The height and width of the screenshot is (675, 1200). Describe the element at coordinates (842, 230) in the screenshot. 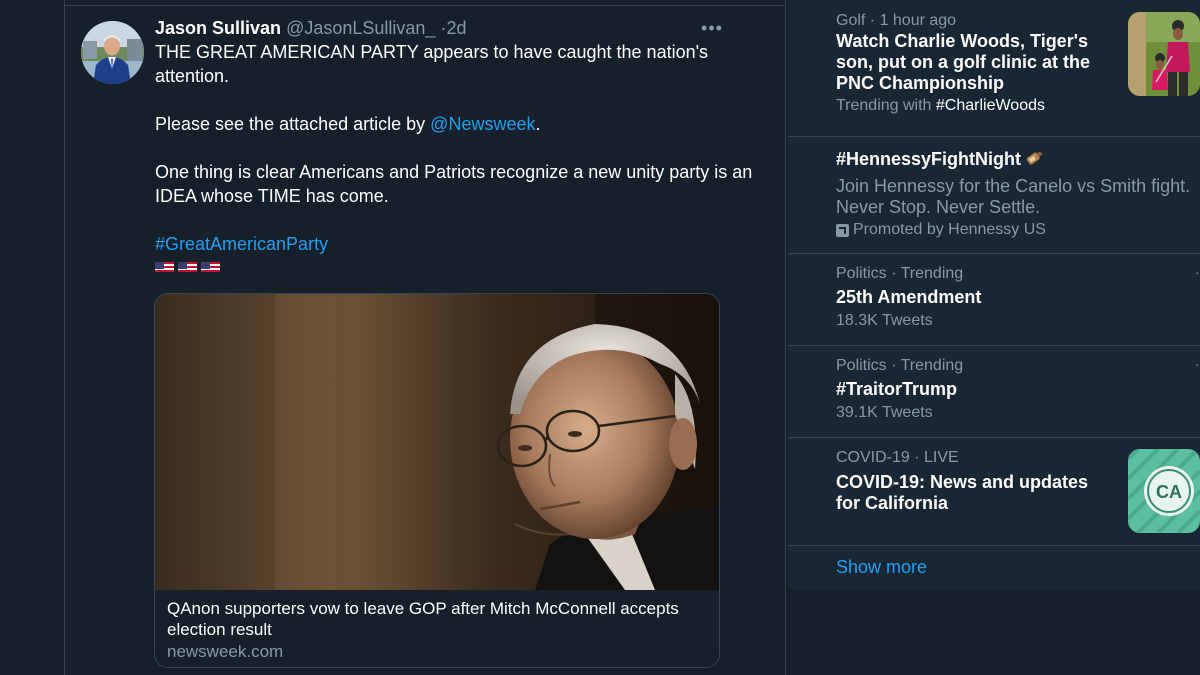

I see `promoted-icon` at that location.